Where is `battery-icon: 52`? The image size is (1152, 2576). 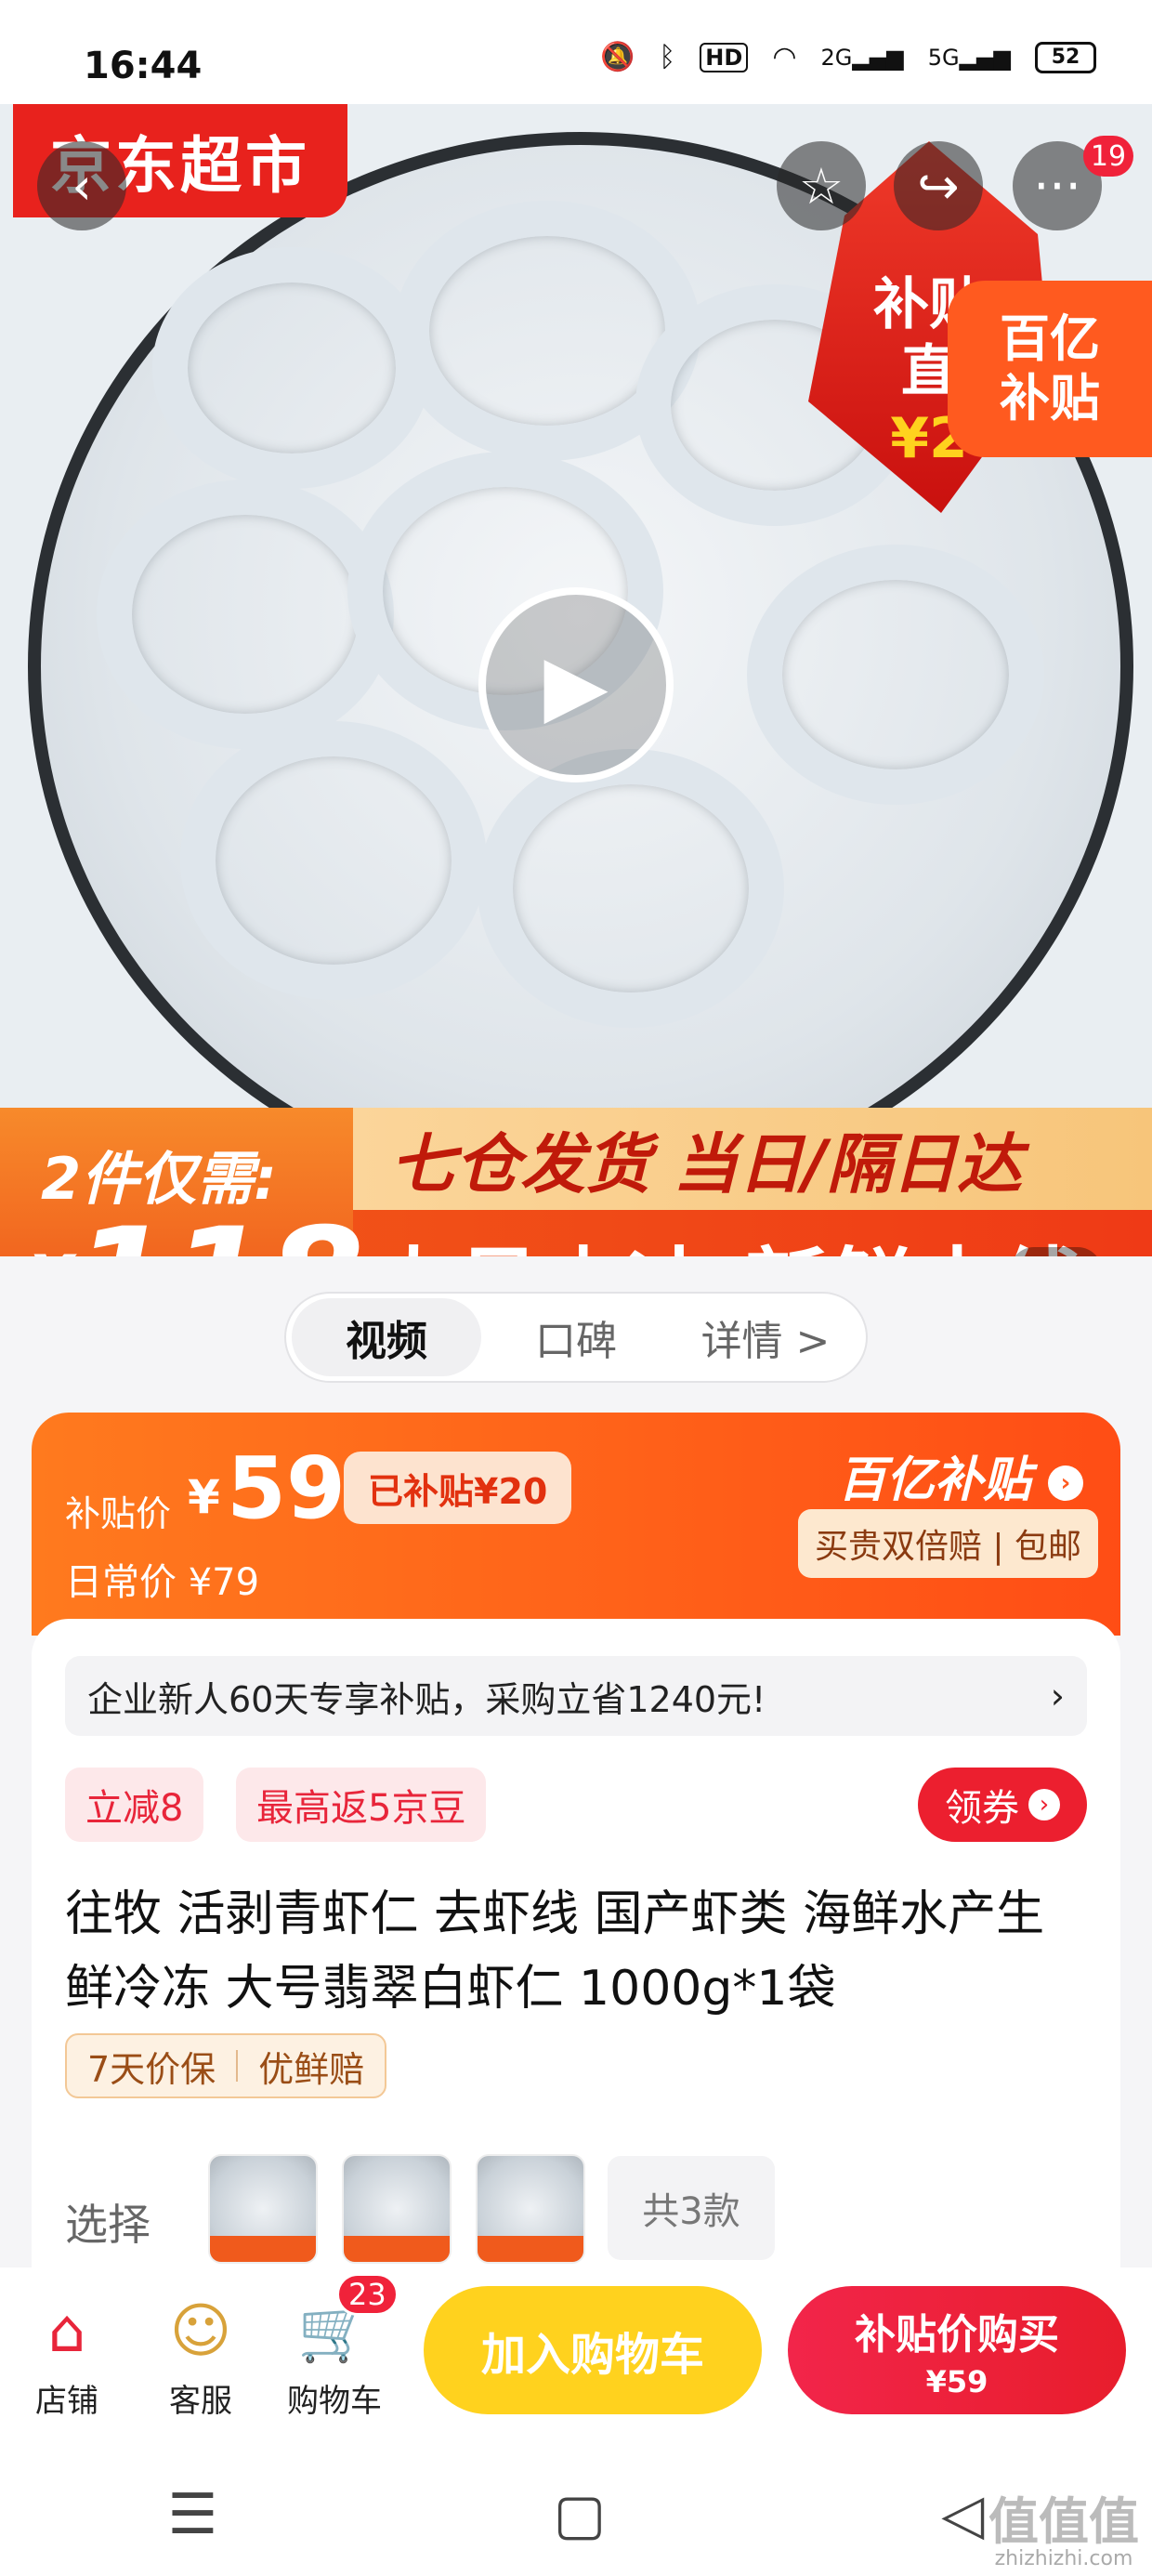
battery-icon: 52 is located at coordinates (1065, 57).